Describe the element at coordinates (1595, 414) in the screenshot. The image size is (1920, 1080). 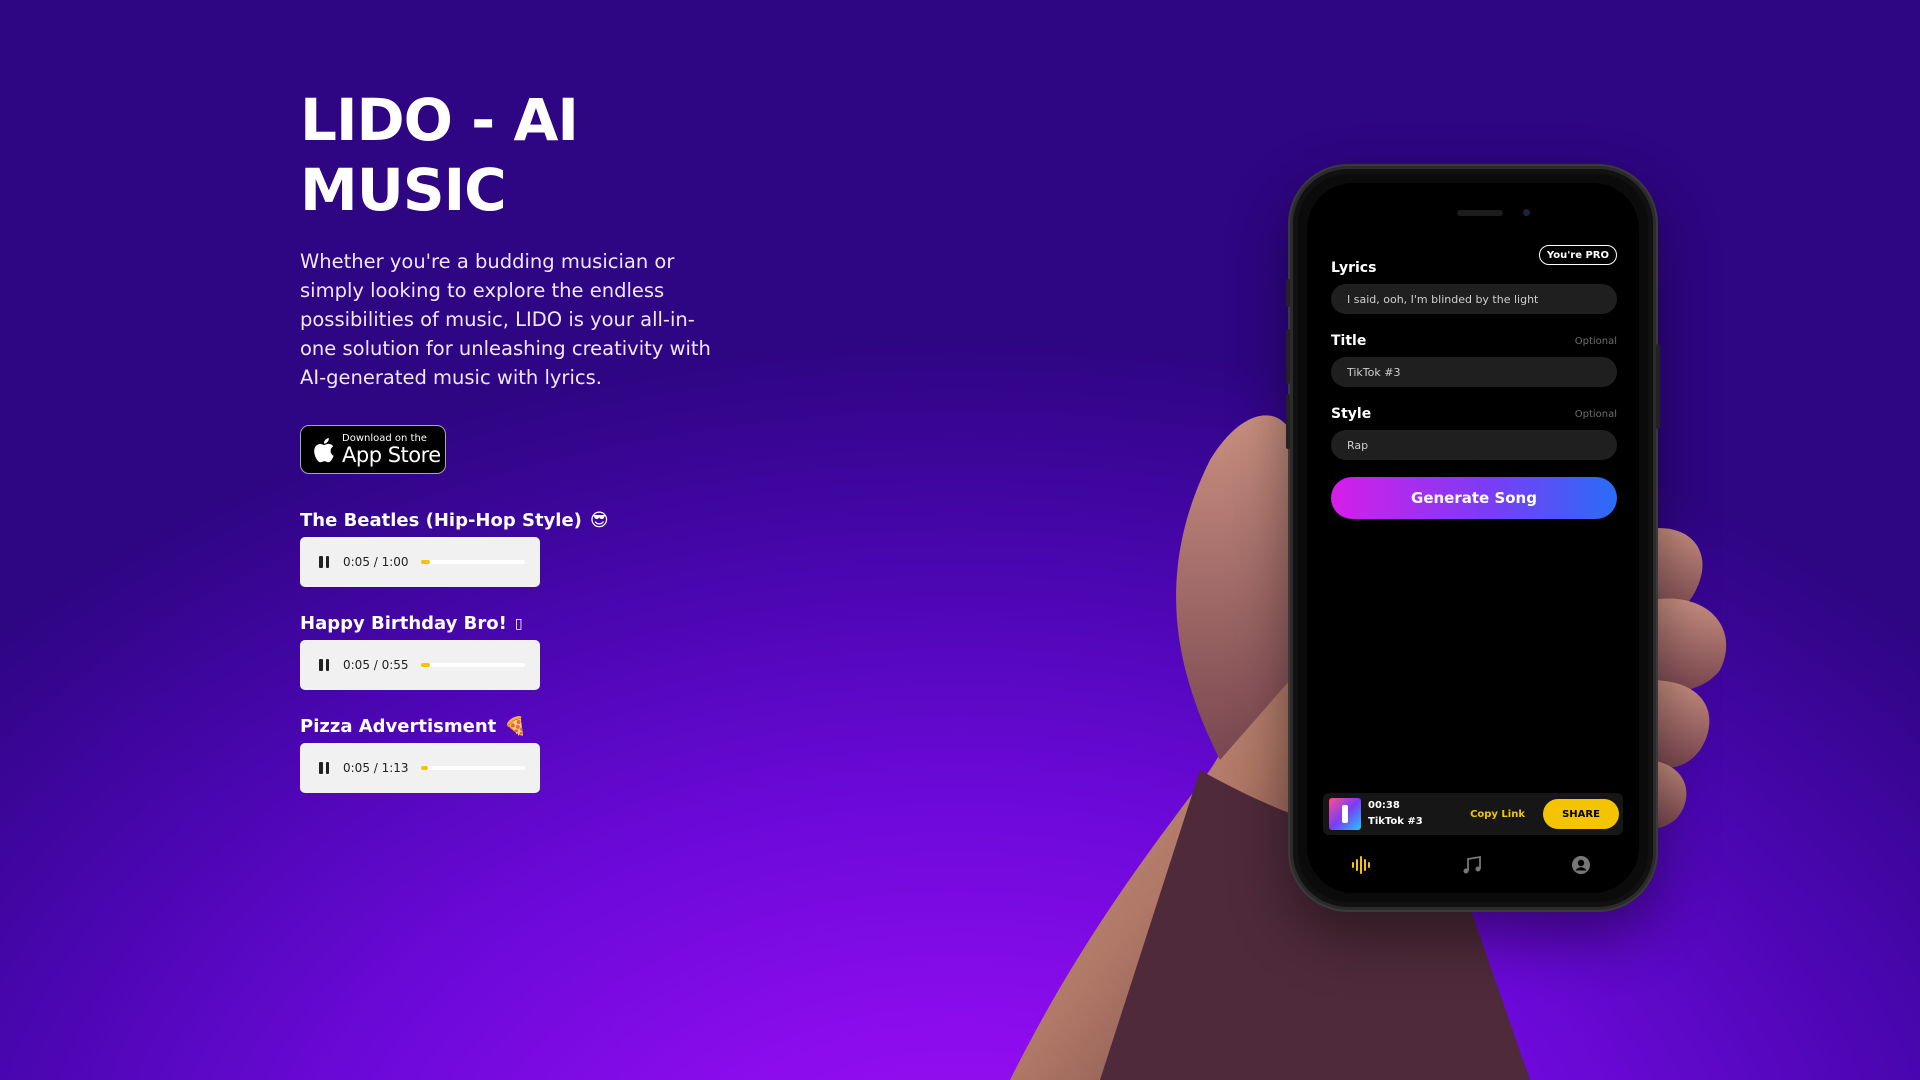
I see `style-optional-label: Optional` at that location.